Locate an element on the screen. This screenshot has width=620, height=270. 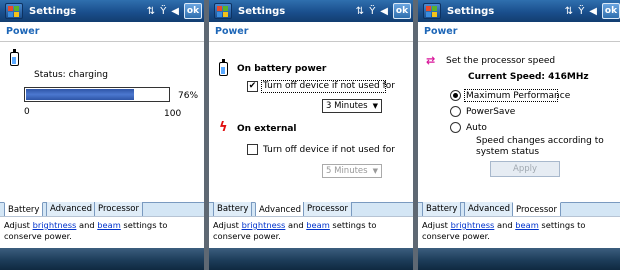
auto-note: Speed changes according to is located at coordinates (540, 141).